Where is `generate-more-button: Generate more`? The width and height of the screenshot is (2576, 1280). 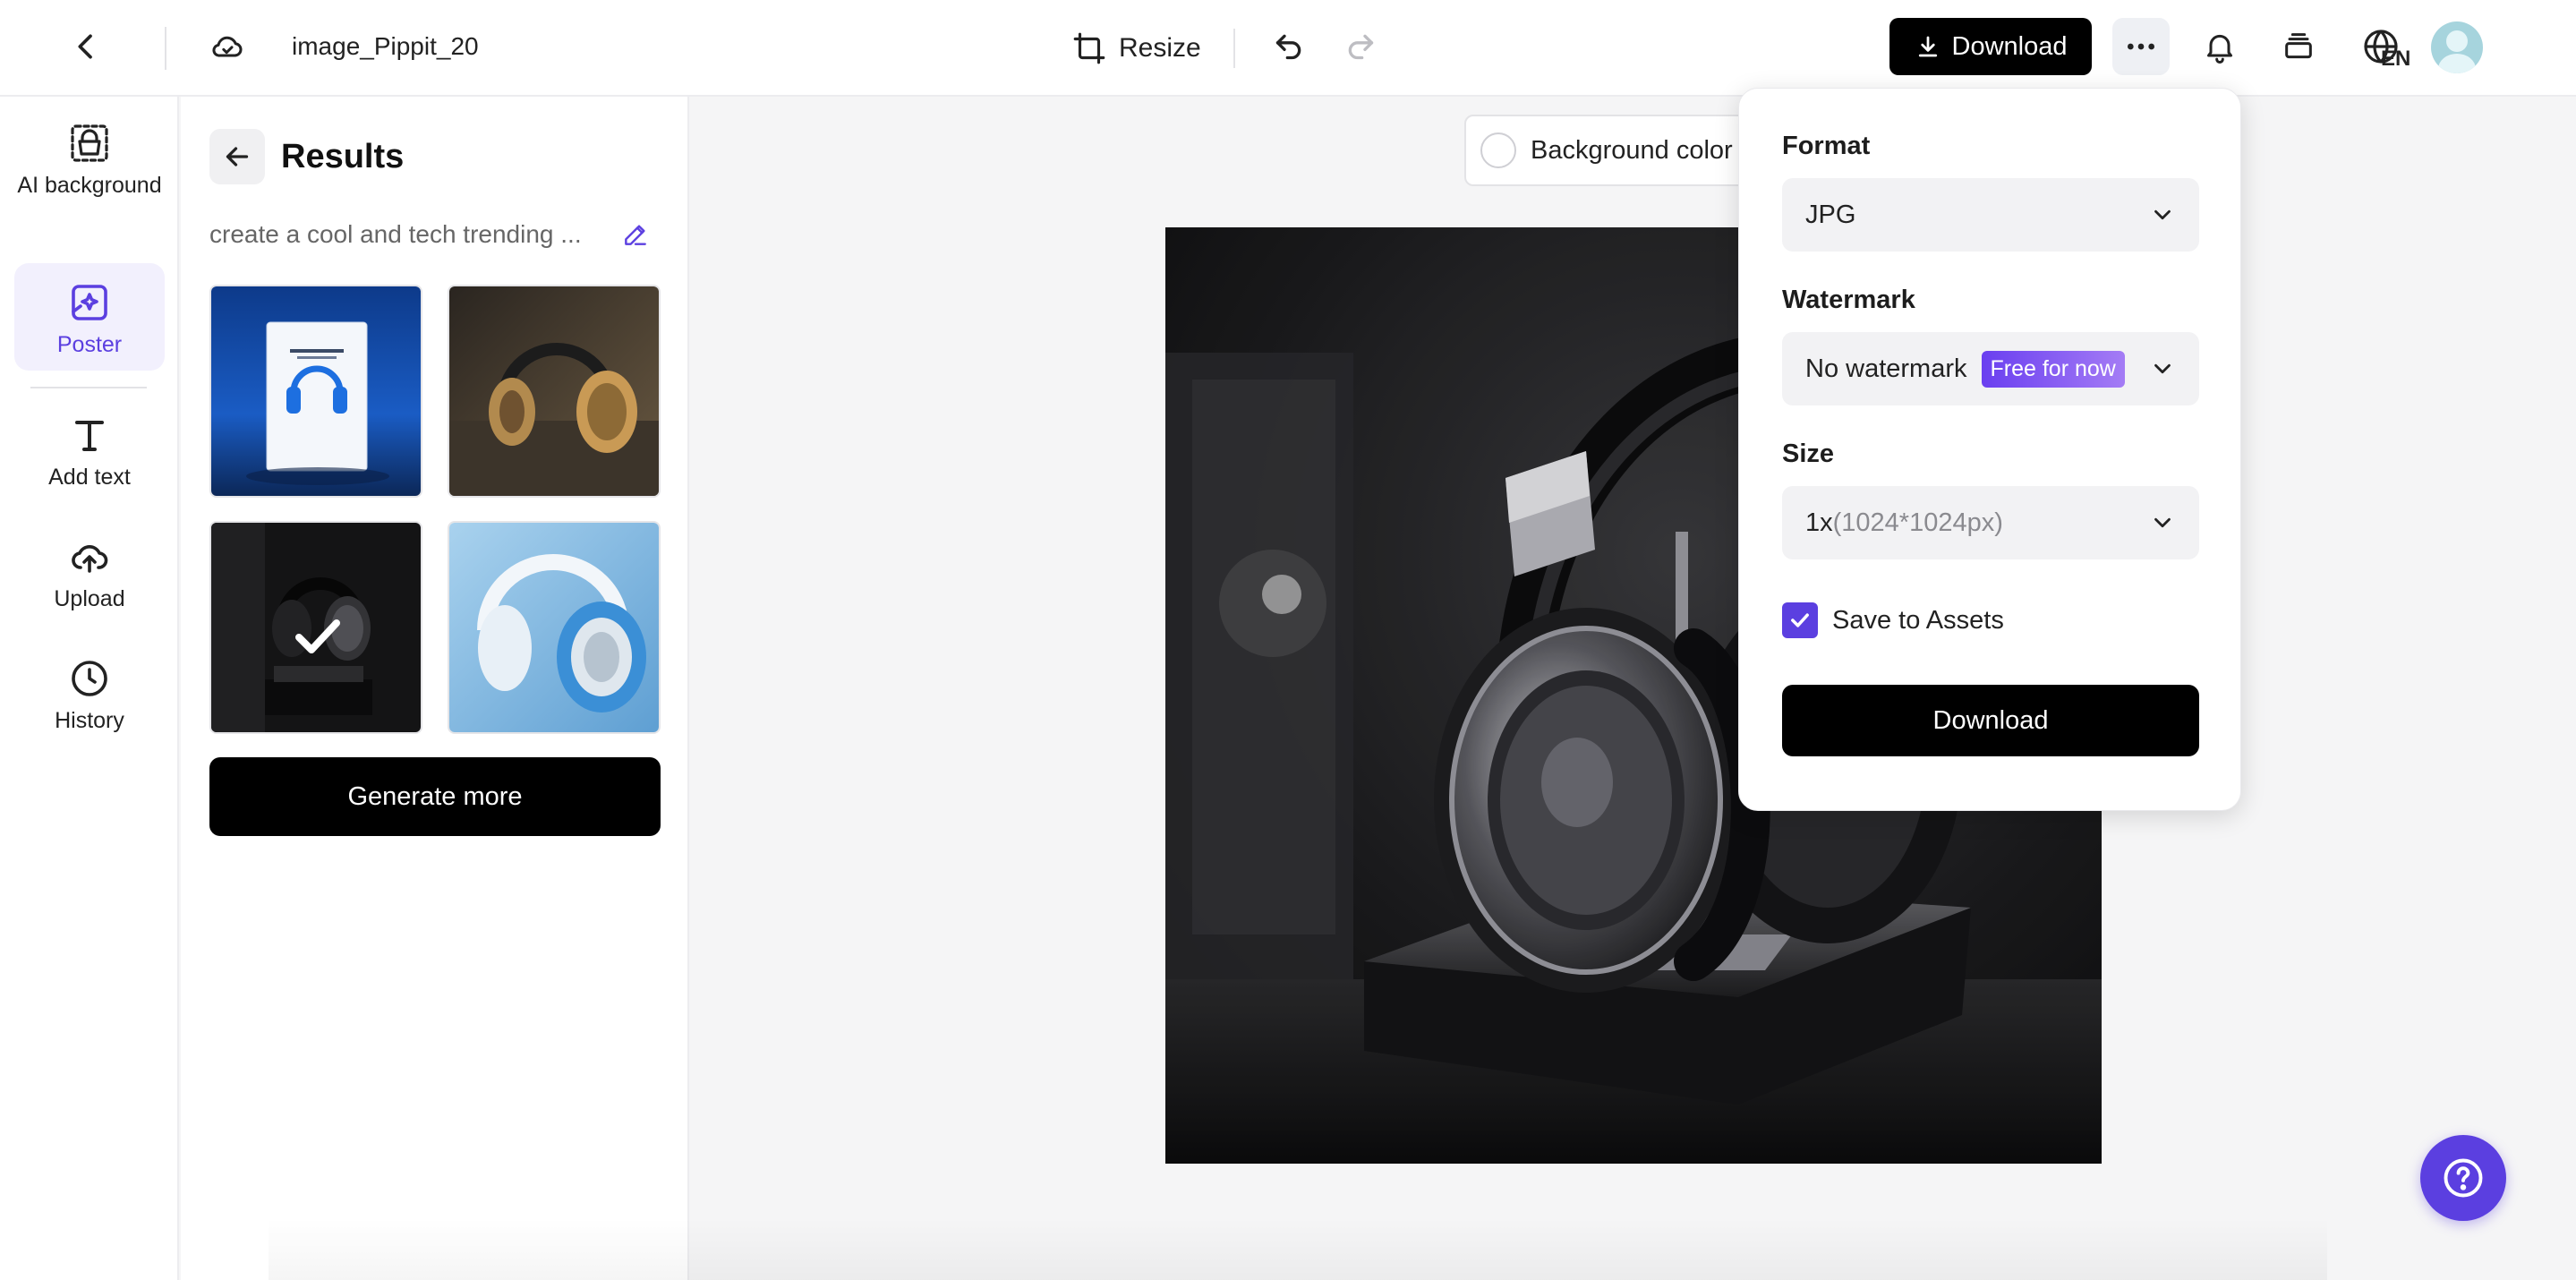 generate-more-button: Generate more is located at coordinates (435, 796).